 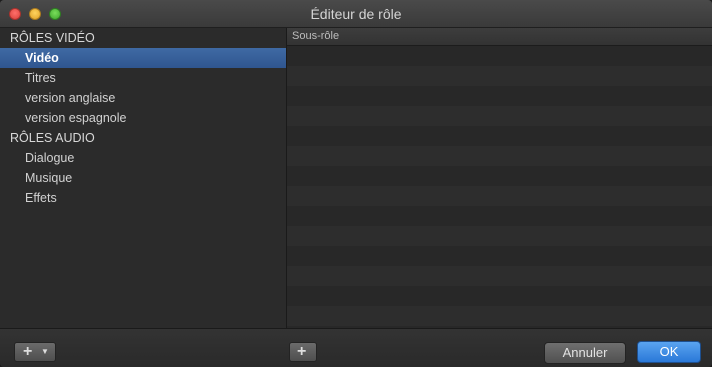 What do you see at coordinates (585, 353) in the screenshot?
I see `cancel-button: Annuler` at bounding box center [585, 353].